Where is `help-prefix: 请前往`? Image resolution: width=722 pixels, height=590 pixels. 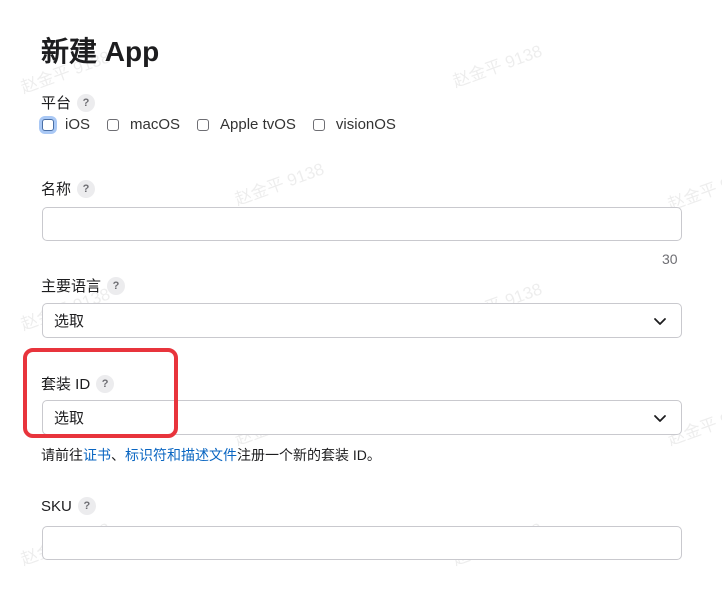 help-prefix: 请前往 is located at coordinates (62, 455).